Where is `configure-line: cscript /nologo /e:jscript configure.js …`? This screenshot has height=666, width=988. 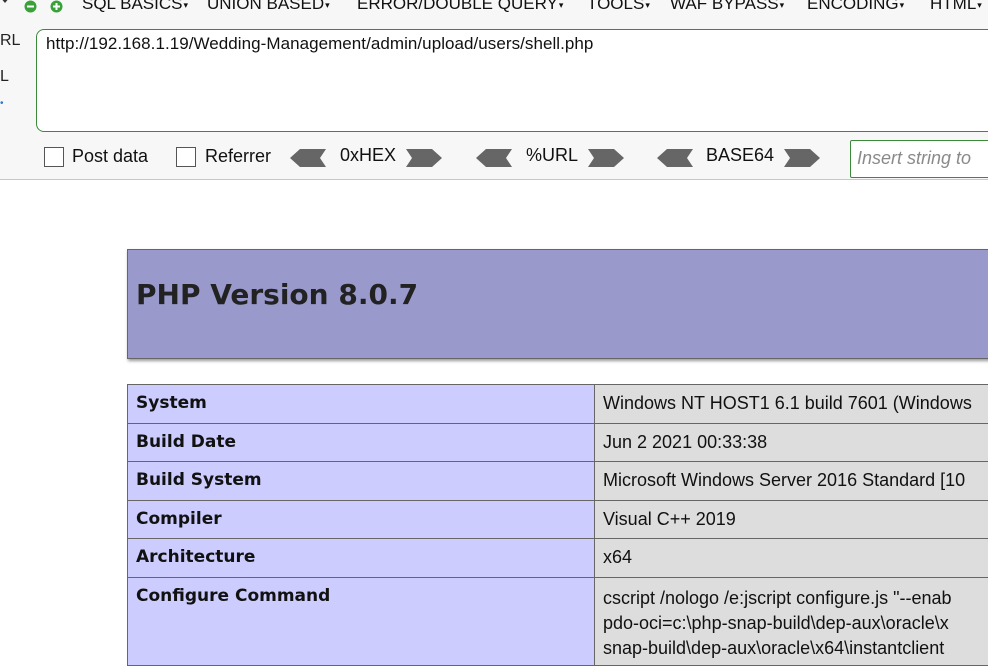
configure-line: cscript /nologo /e:jscript configure.js … is located at coordinates (795, 598).